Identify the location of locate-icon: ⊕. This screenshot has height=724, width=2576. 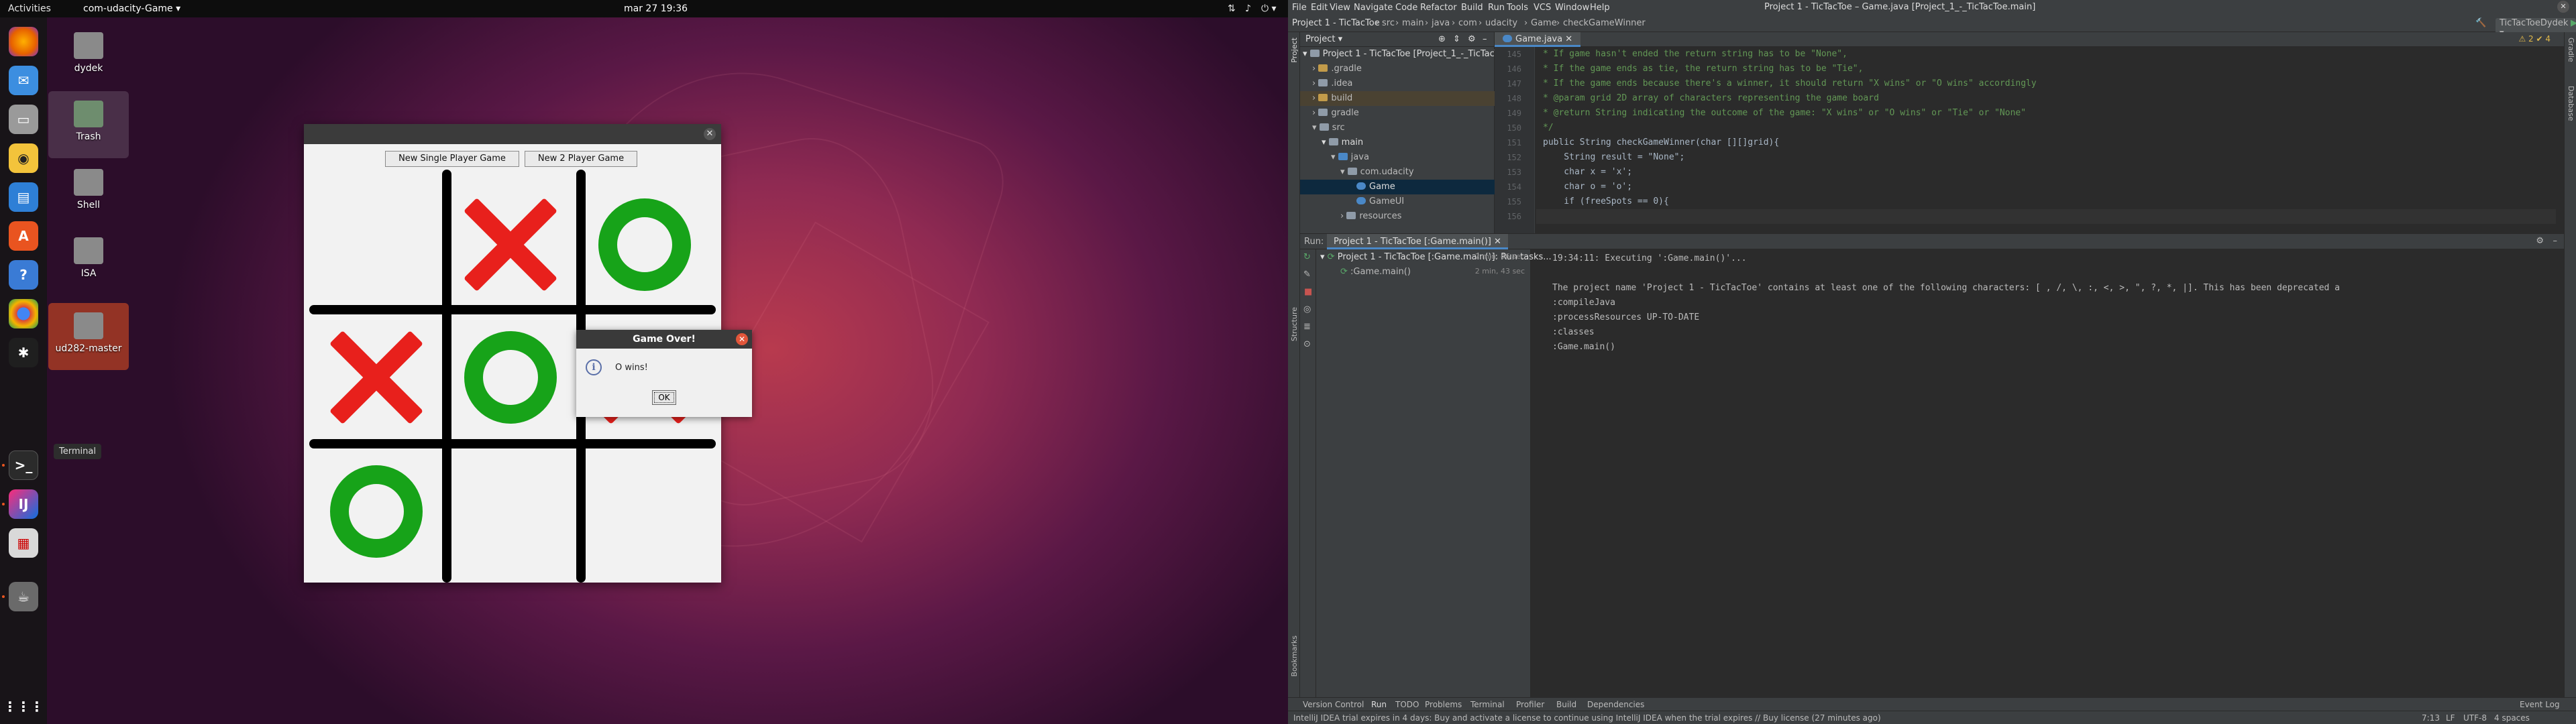
(1442, 39).